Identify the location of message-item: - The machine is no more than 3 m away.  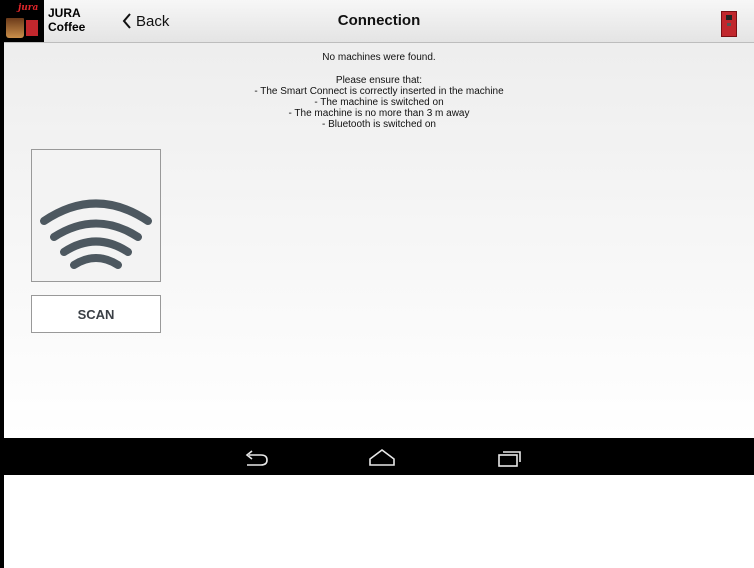
(379, 113).